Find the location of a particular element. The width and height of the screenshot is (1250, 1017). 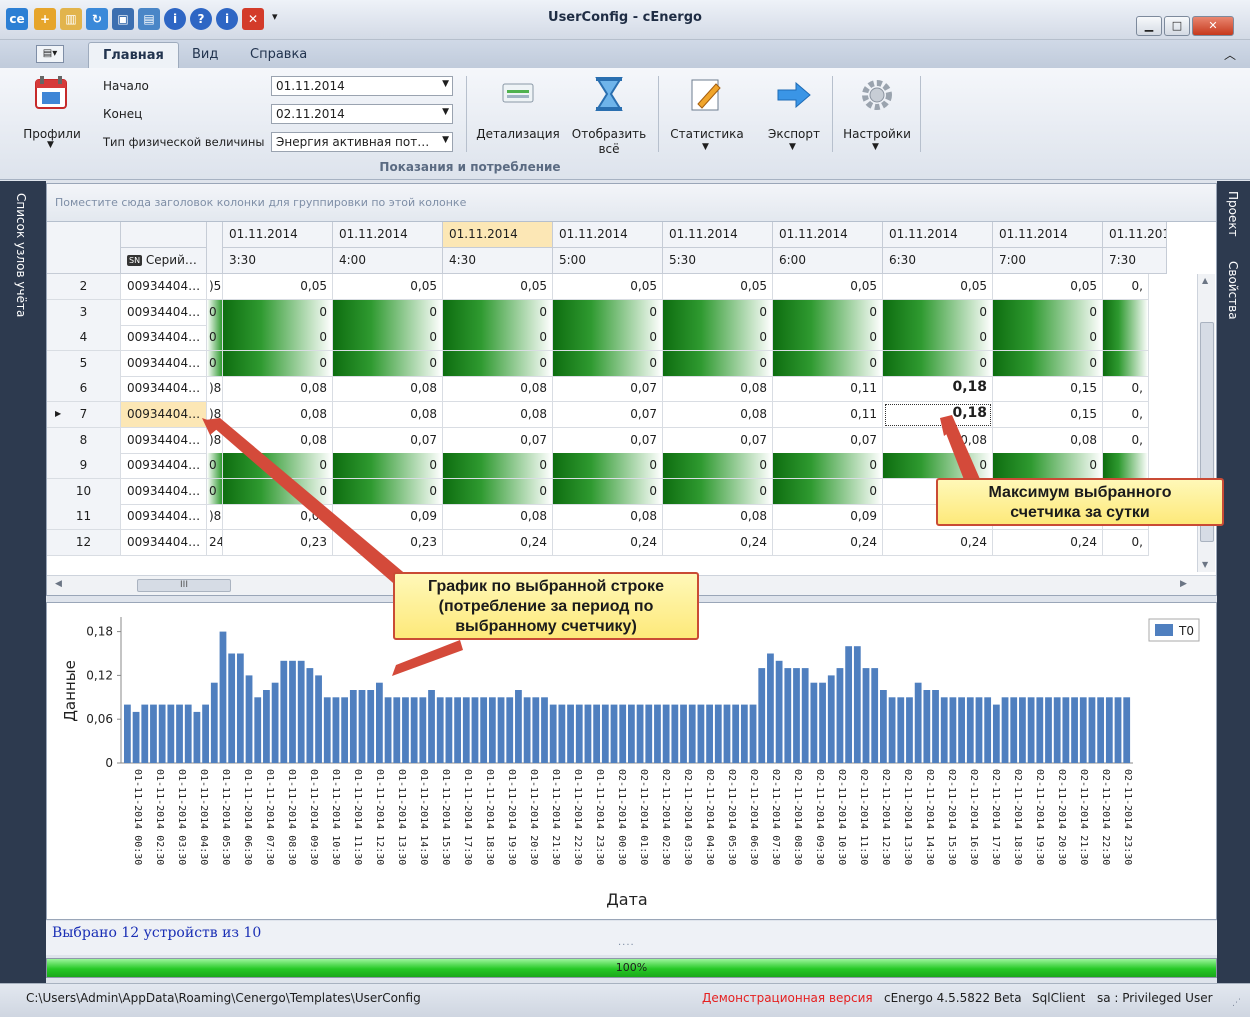

row-number: 6 is located at coordinates (84, 389).